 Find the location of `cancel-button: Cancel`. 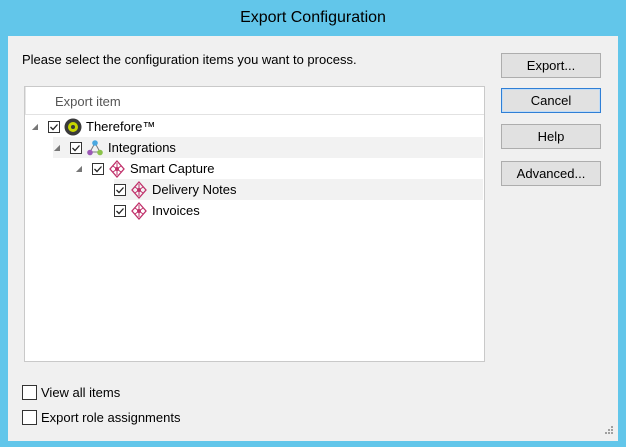

cancel-button: Cancel is located at coordinates (551, 100).